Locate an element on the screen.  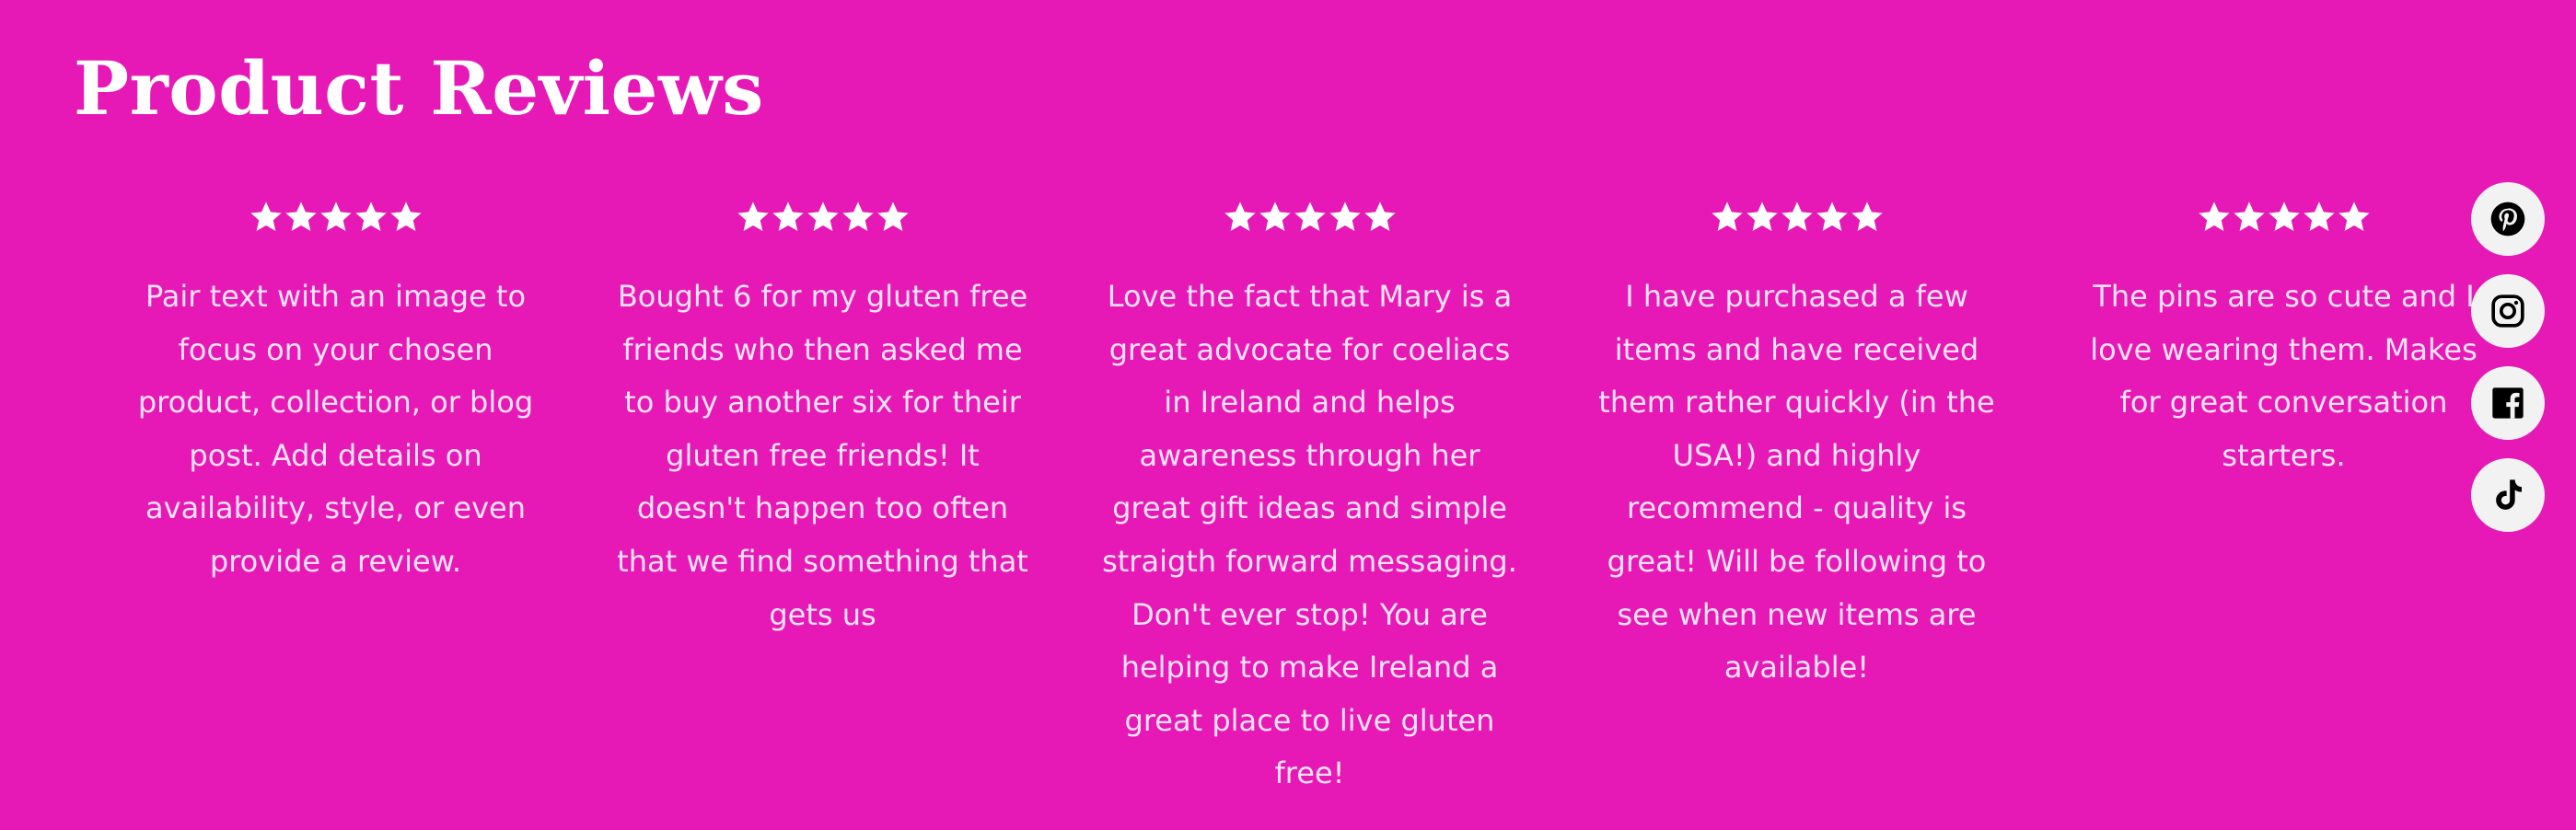
pinterest-link is located at coordinates (2508, 219).